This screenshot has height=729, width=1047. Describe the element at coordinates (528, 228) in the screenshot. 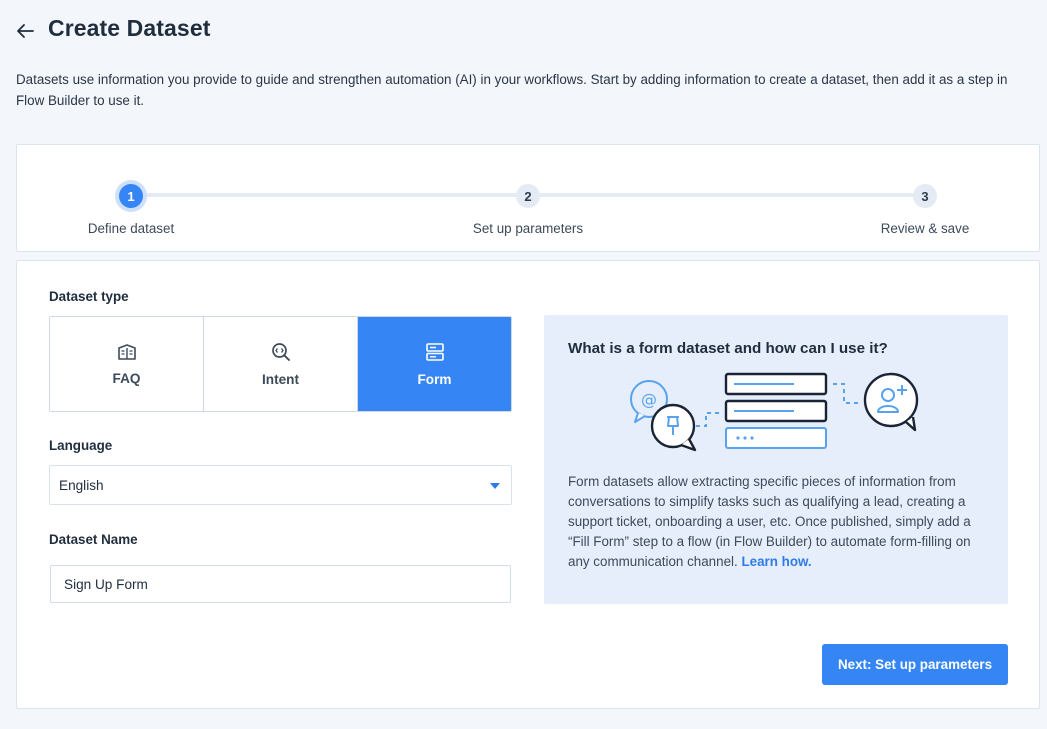

I see `step-label: Set up parameters` at that location.